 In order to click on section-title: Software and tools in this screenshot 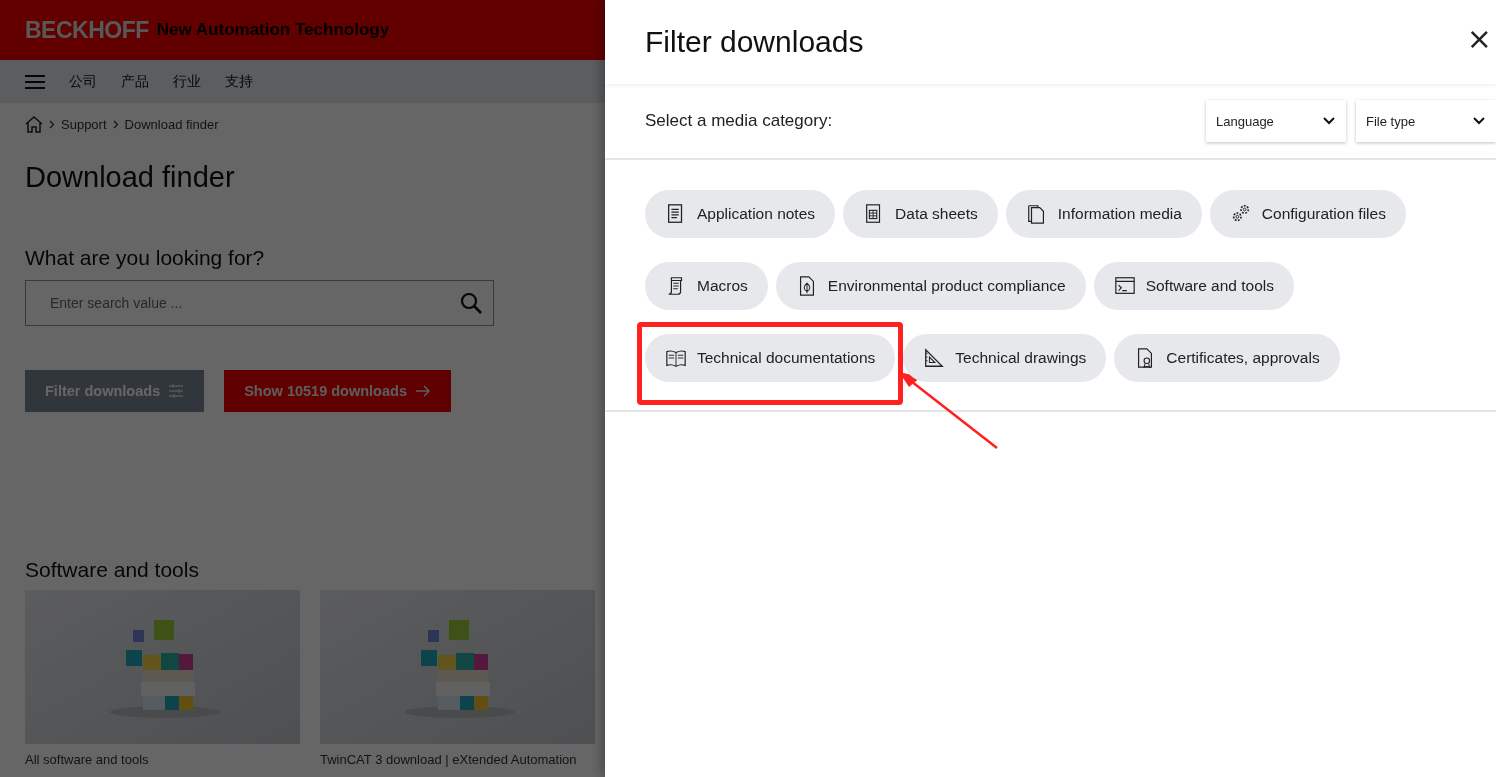, I will do `click(112, 570)`.